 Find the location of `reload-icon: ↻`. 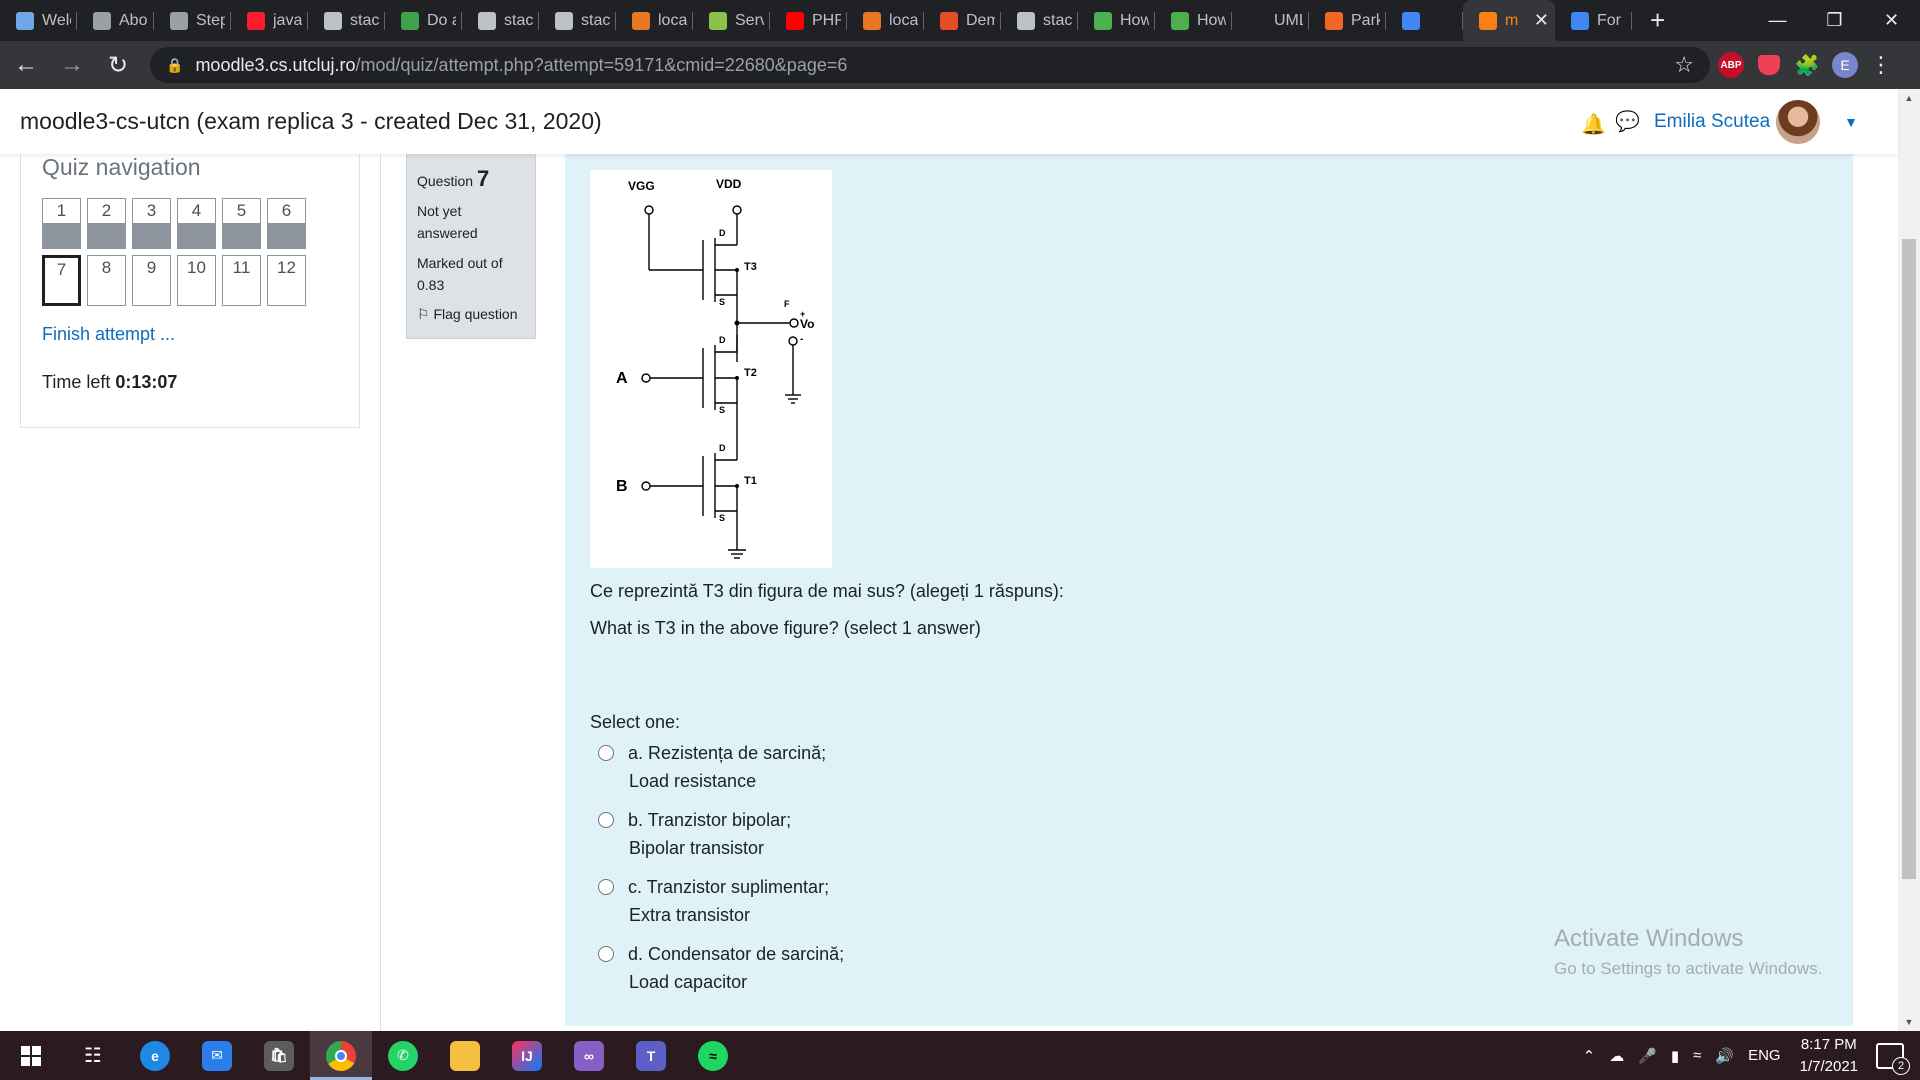

reload-icon: ↻ is located at coordinates (118, 65).